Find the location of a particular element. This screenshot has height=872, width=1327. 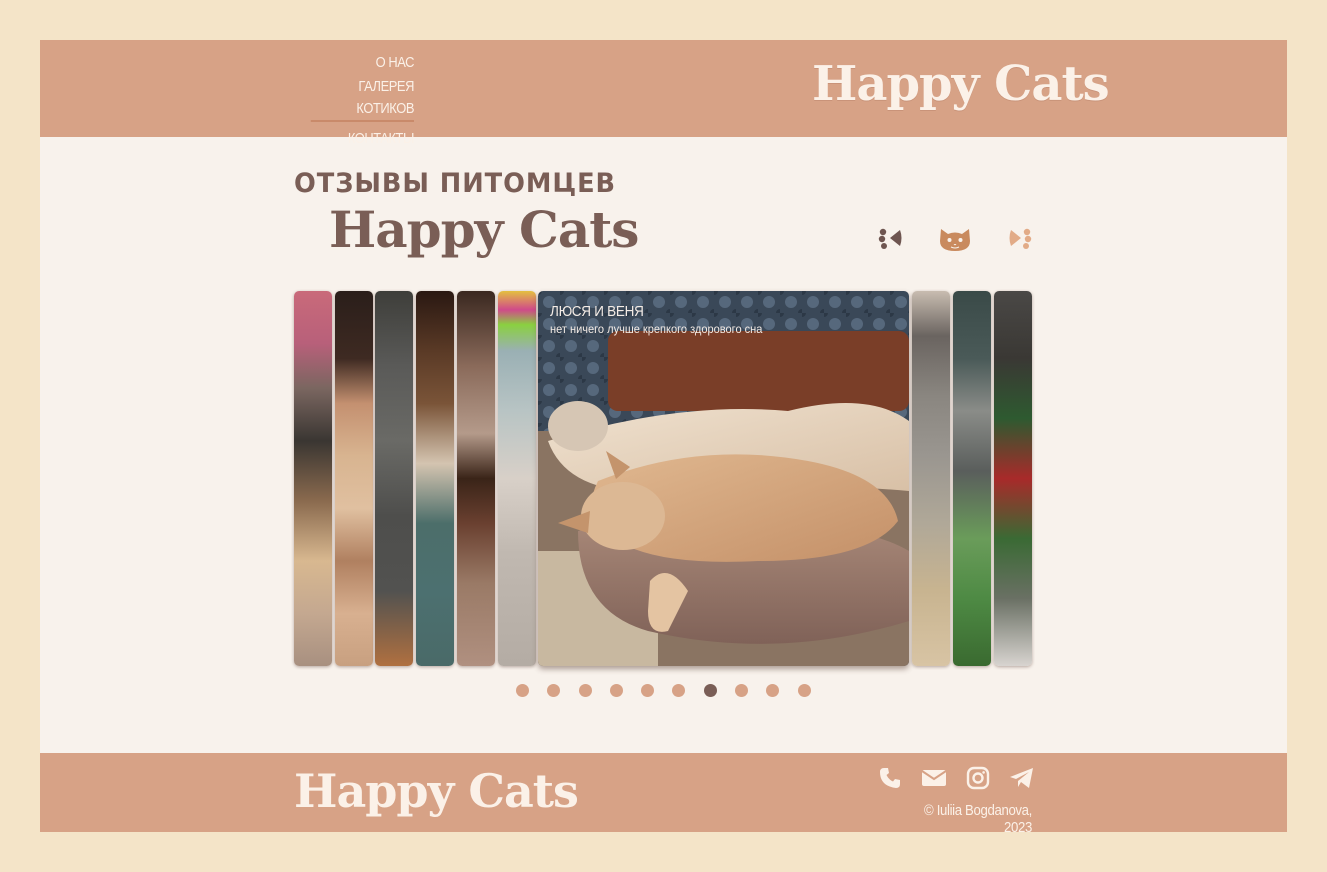

header-logo: Happy Cats is located at coordinates (961, 84).